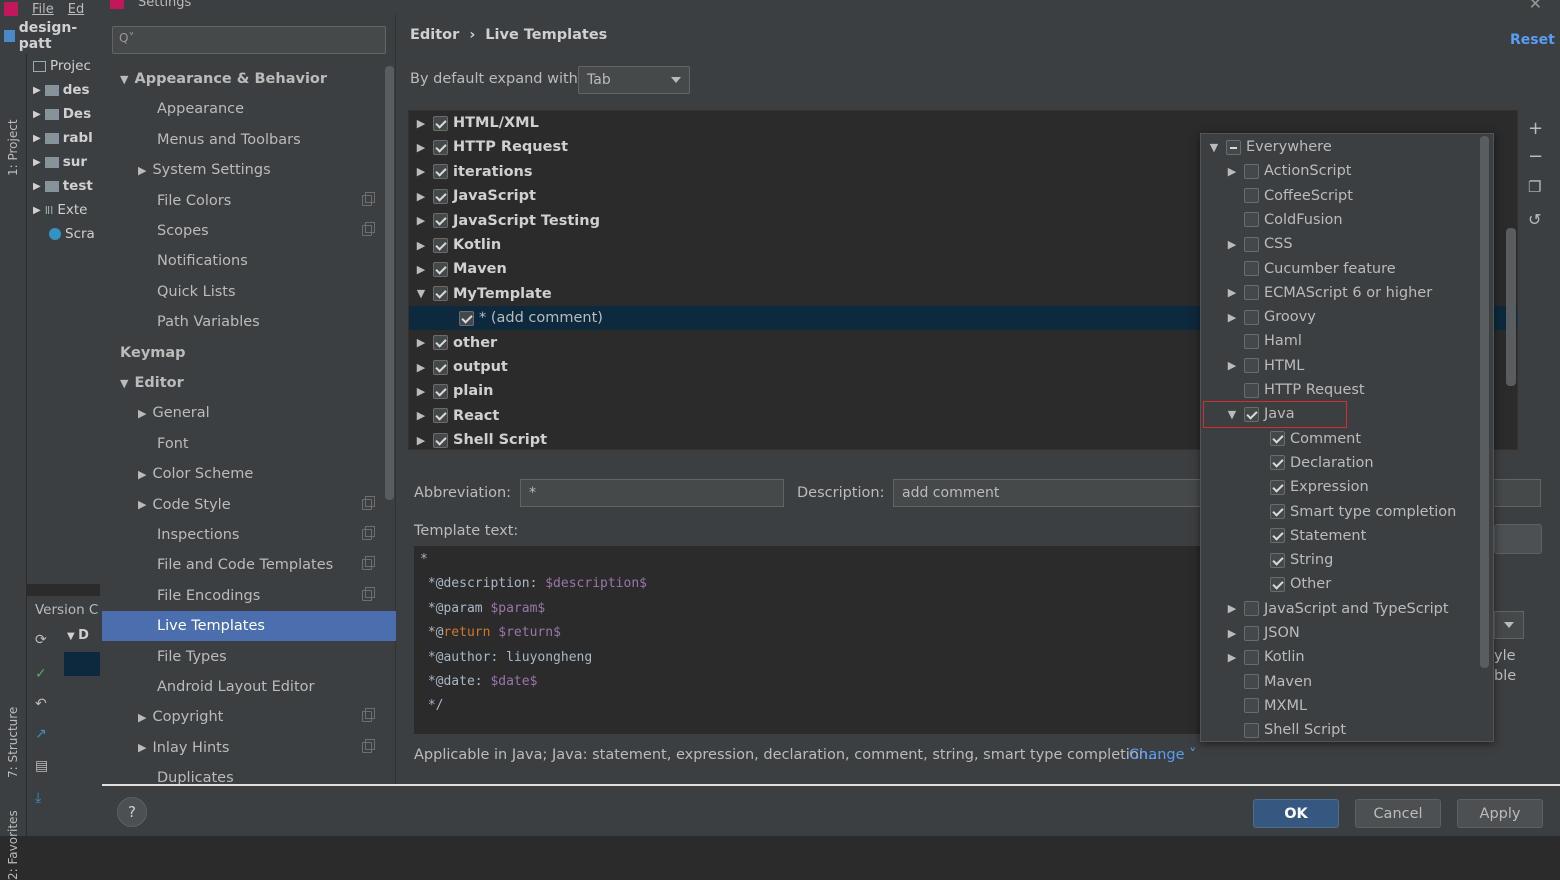  I want to click on context-item: Comment, so click(1303, 439).